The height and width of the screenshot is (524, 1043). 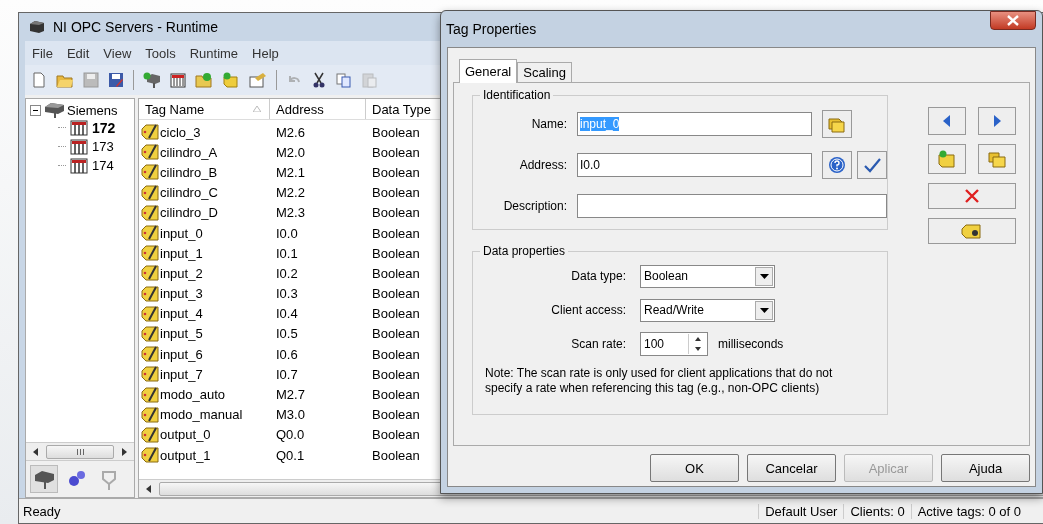 What do you see at coordinates (92, 110) in the screenshot?
I see `tree-item: Siemens` at bounding box center [92, 110].